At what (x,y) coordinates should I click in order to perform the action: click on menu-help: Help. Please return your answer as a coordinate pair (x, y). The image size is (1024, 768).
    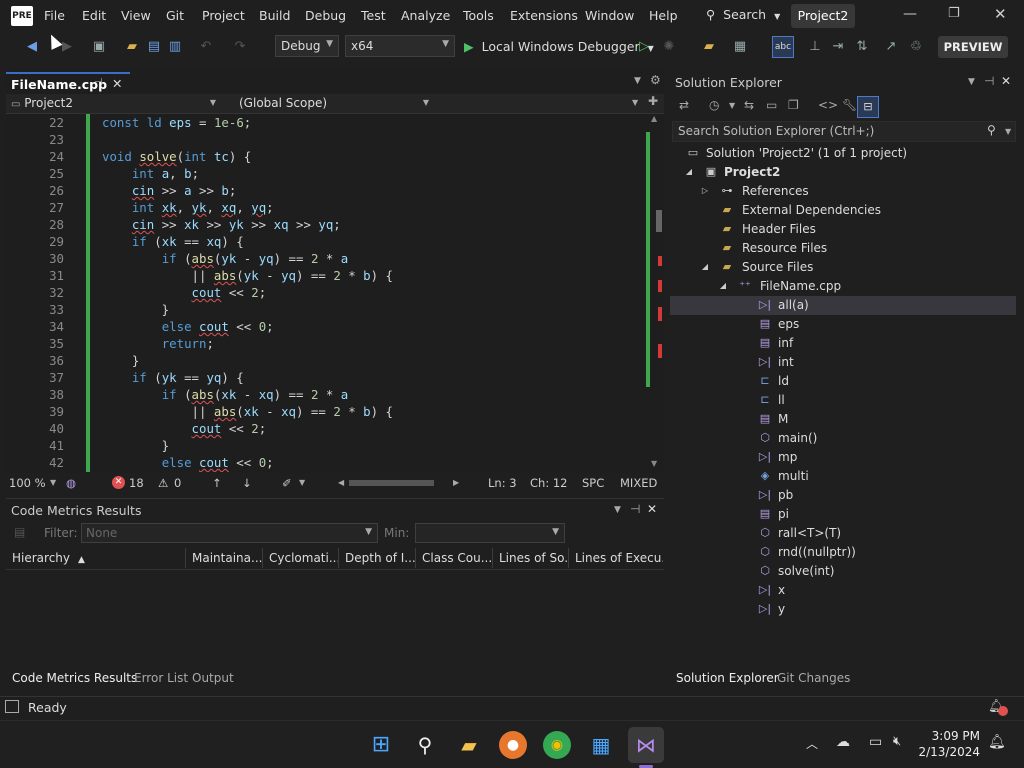
    Looking at the image, I should click on (663, 15).